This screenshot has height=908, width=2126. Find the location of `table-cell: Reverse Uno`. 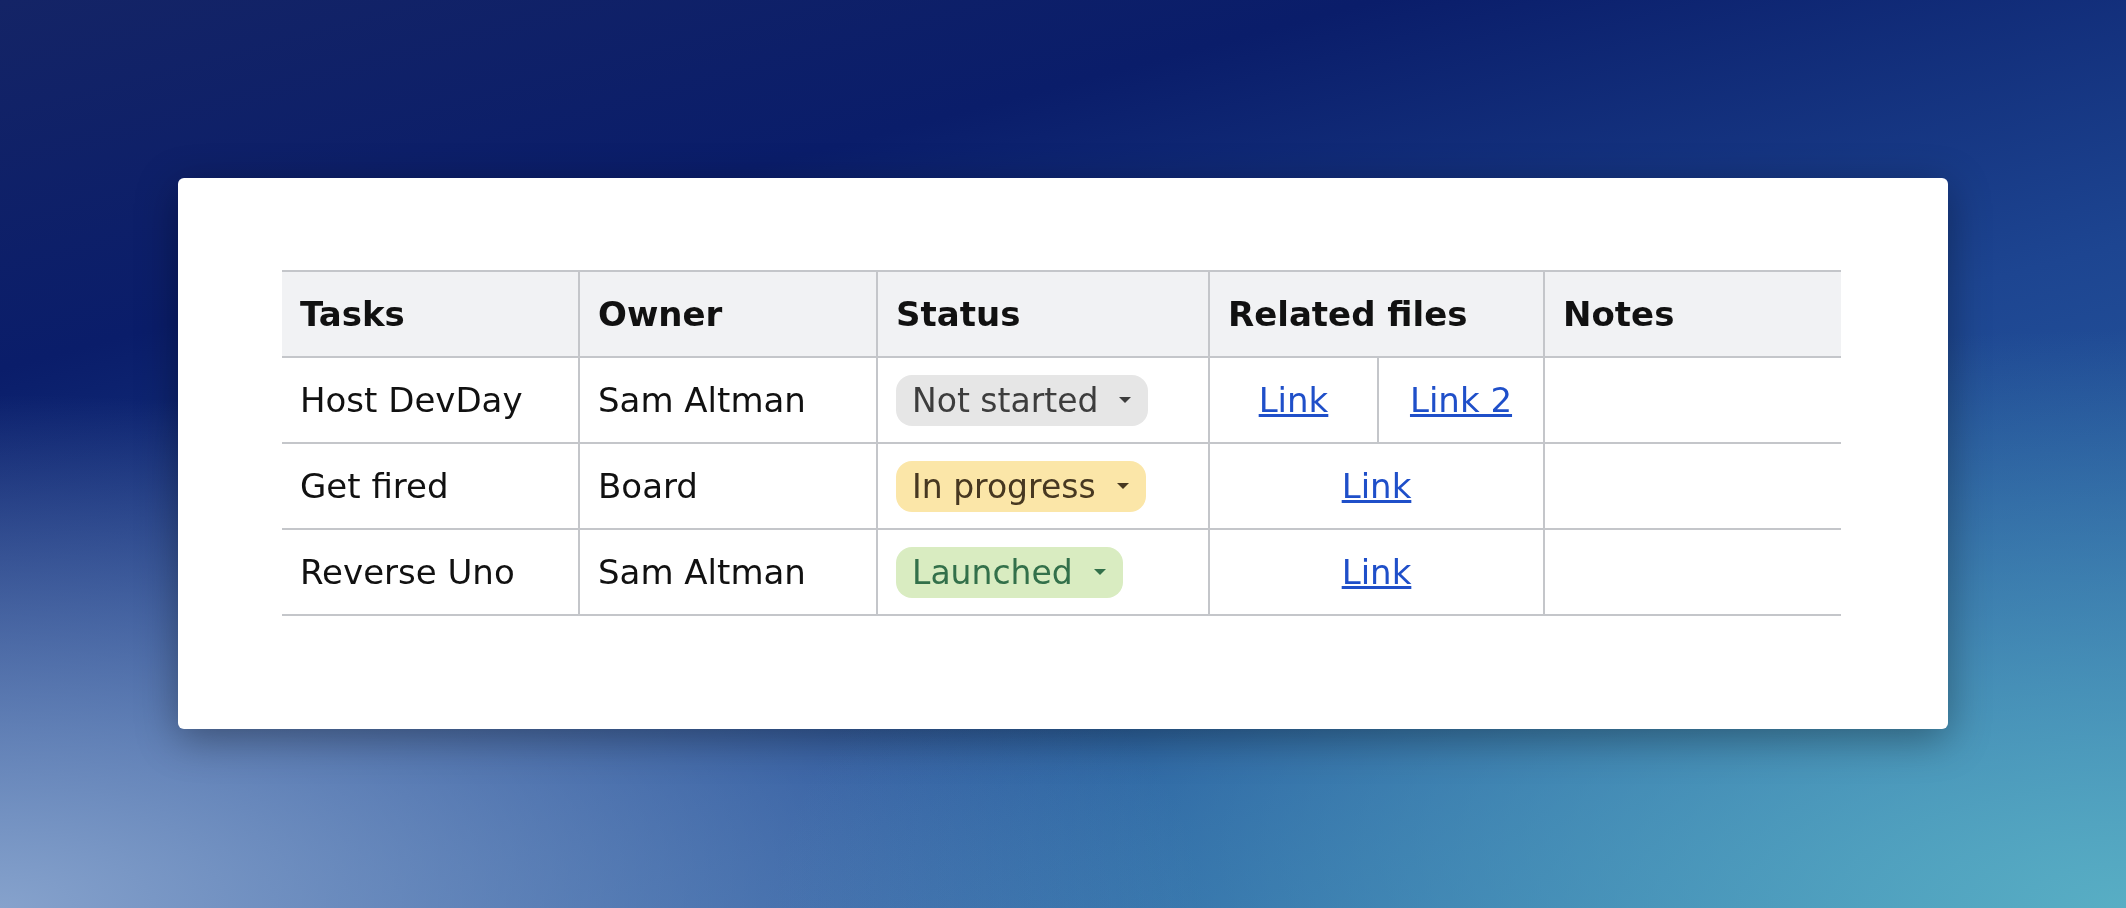

table-cell: Reverse Uno is located at coordinates (430, 572).